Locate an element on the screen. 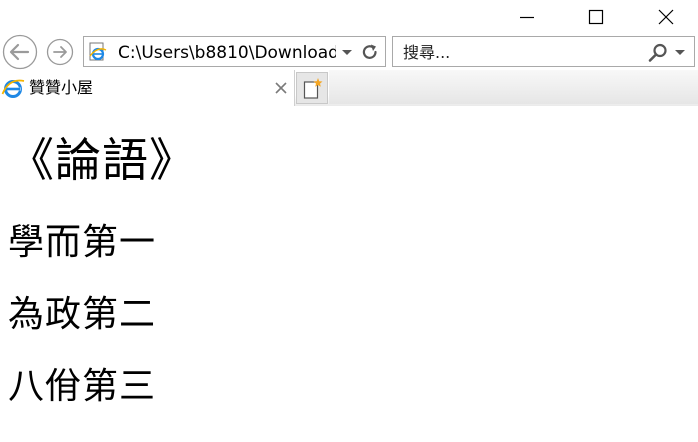 This screenshot has width=698, height=442. page-title: 《論語》 is located at coordinates (102, 160).